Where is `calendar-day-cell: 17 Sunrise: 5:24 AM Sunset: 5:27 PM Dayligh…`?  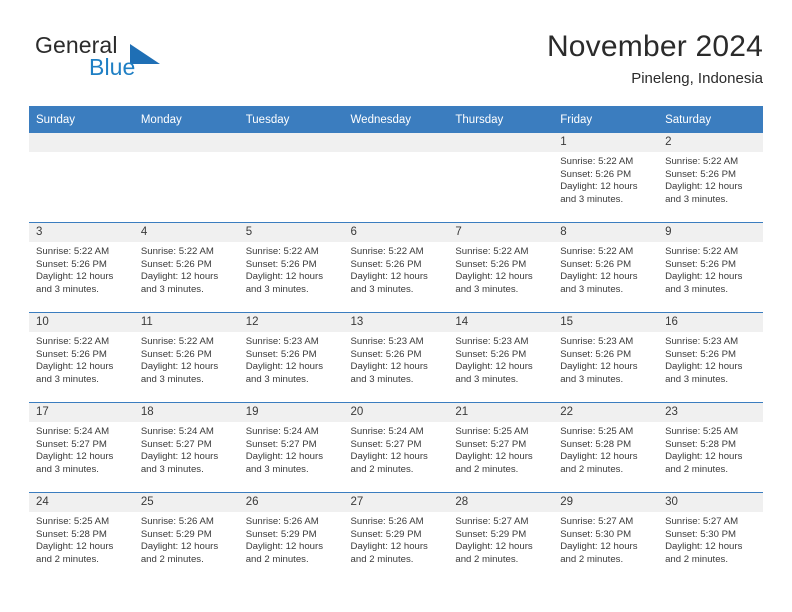 calendar-day-cell: 17 Sunrise: 5:24 AM Sunset: 5:27 PM Dayligh… is located at coordinates (81, 447).